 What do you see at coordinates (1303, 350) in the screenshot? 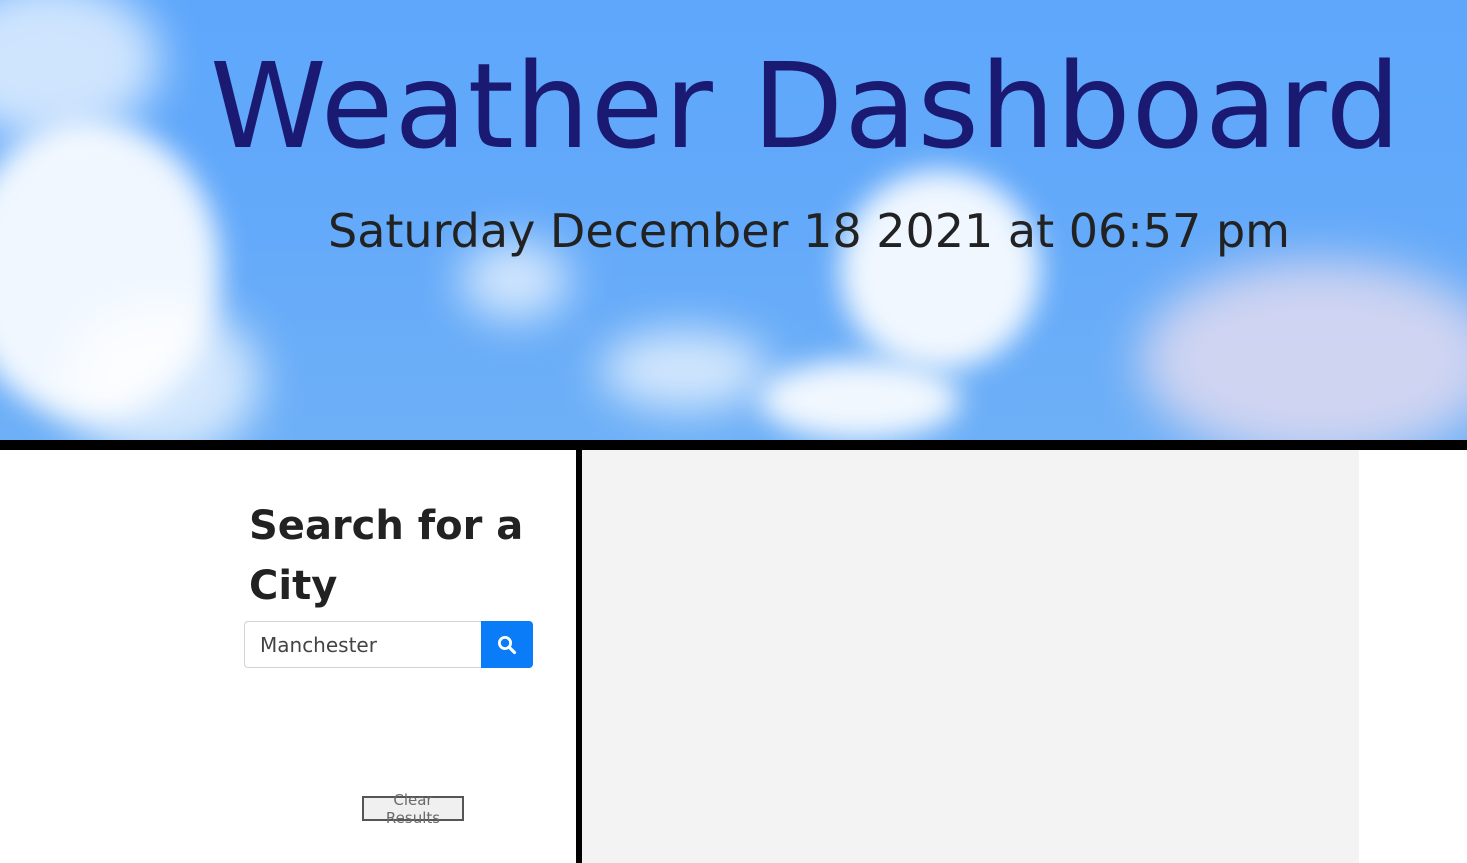
I see `cloud-right` at bounding box center [1303, 350].